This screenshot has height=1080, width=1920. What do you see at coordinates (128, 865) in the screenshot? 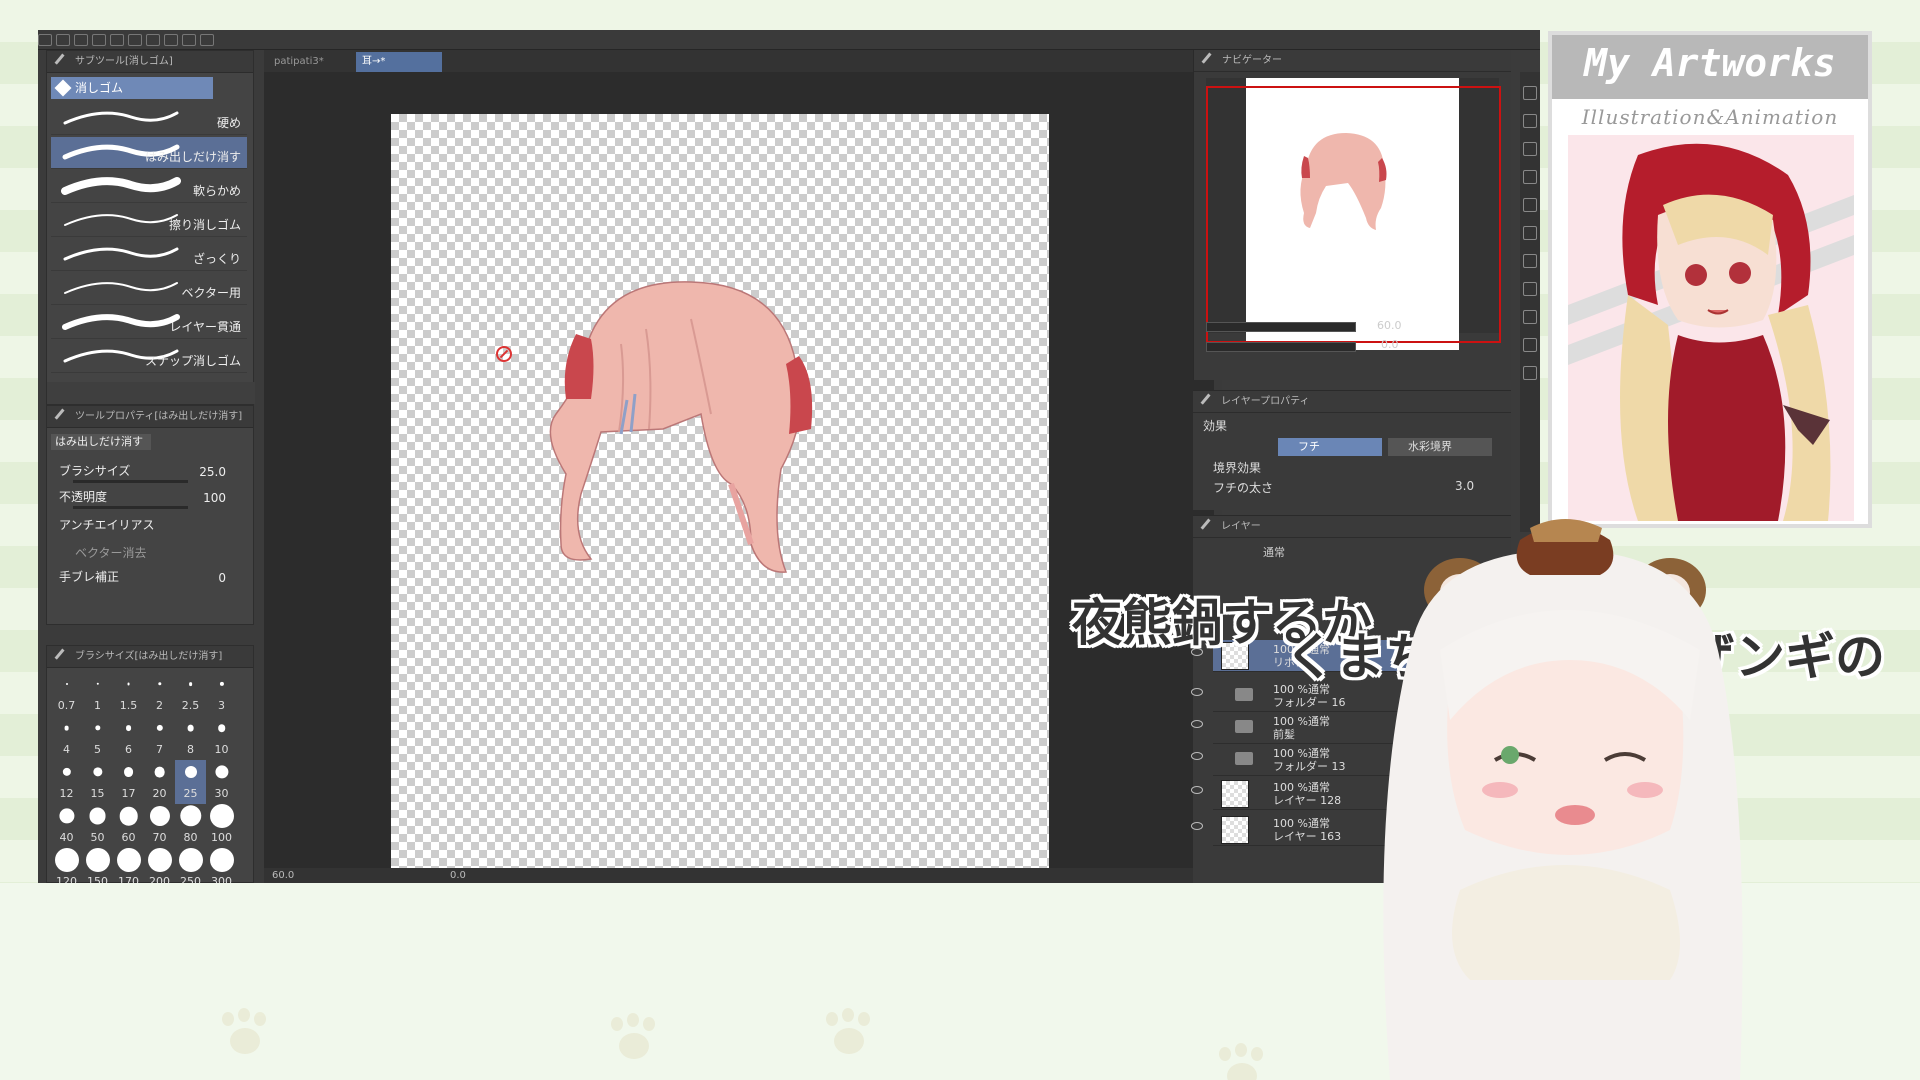
I see `brush-size-option: 170` at bounding box center [128, 865].